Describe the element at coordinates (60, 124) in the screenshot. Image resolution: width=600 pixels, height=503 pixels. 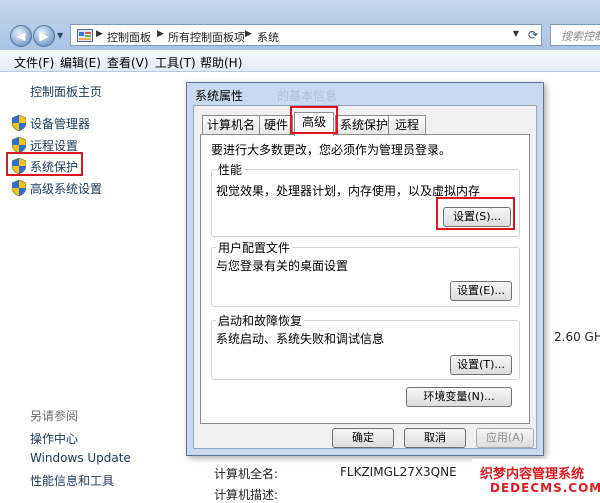
I see `task-label: 设备管理器` at that location.